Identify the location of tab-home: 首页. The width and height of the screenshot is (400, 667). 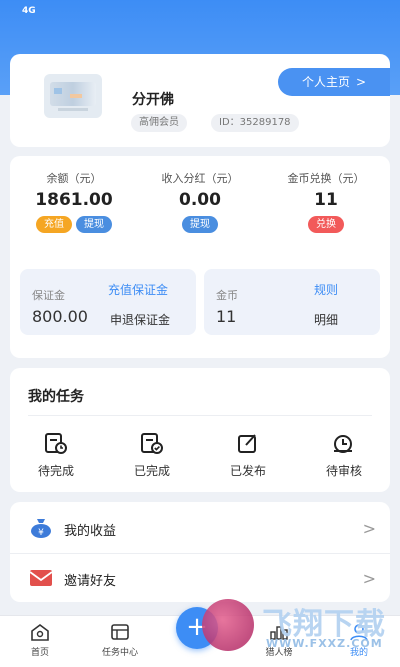
(40, 640).